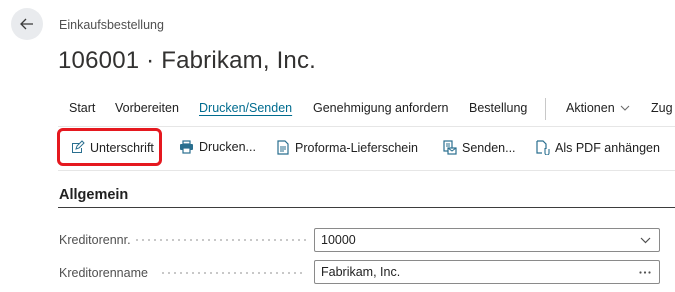 The image size is (675, 292). I want to click on pdf-attach-icon, so click(543, 147).